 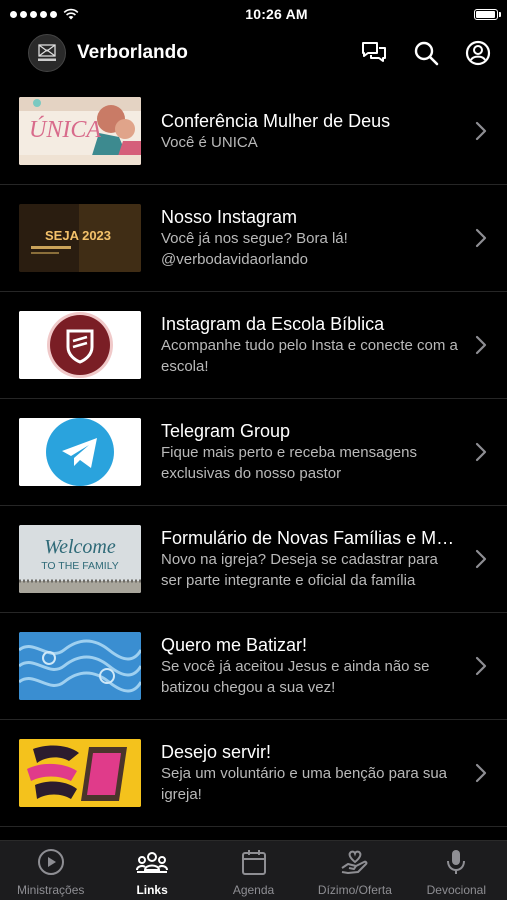 What do you see at coordinates (229, 217) in the screenshot?
I see `row-title: Nosso Instagram` at bounding box center [229, 217].